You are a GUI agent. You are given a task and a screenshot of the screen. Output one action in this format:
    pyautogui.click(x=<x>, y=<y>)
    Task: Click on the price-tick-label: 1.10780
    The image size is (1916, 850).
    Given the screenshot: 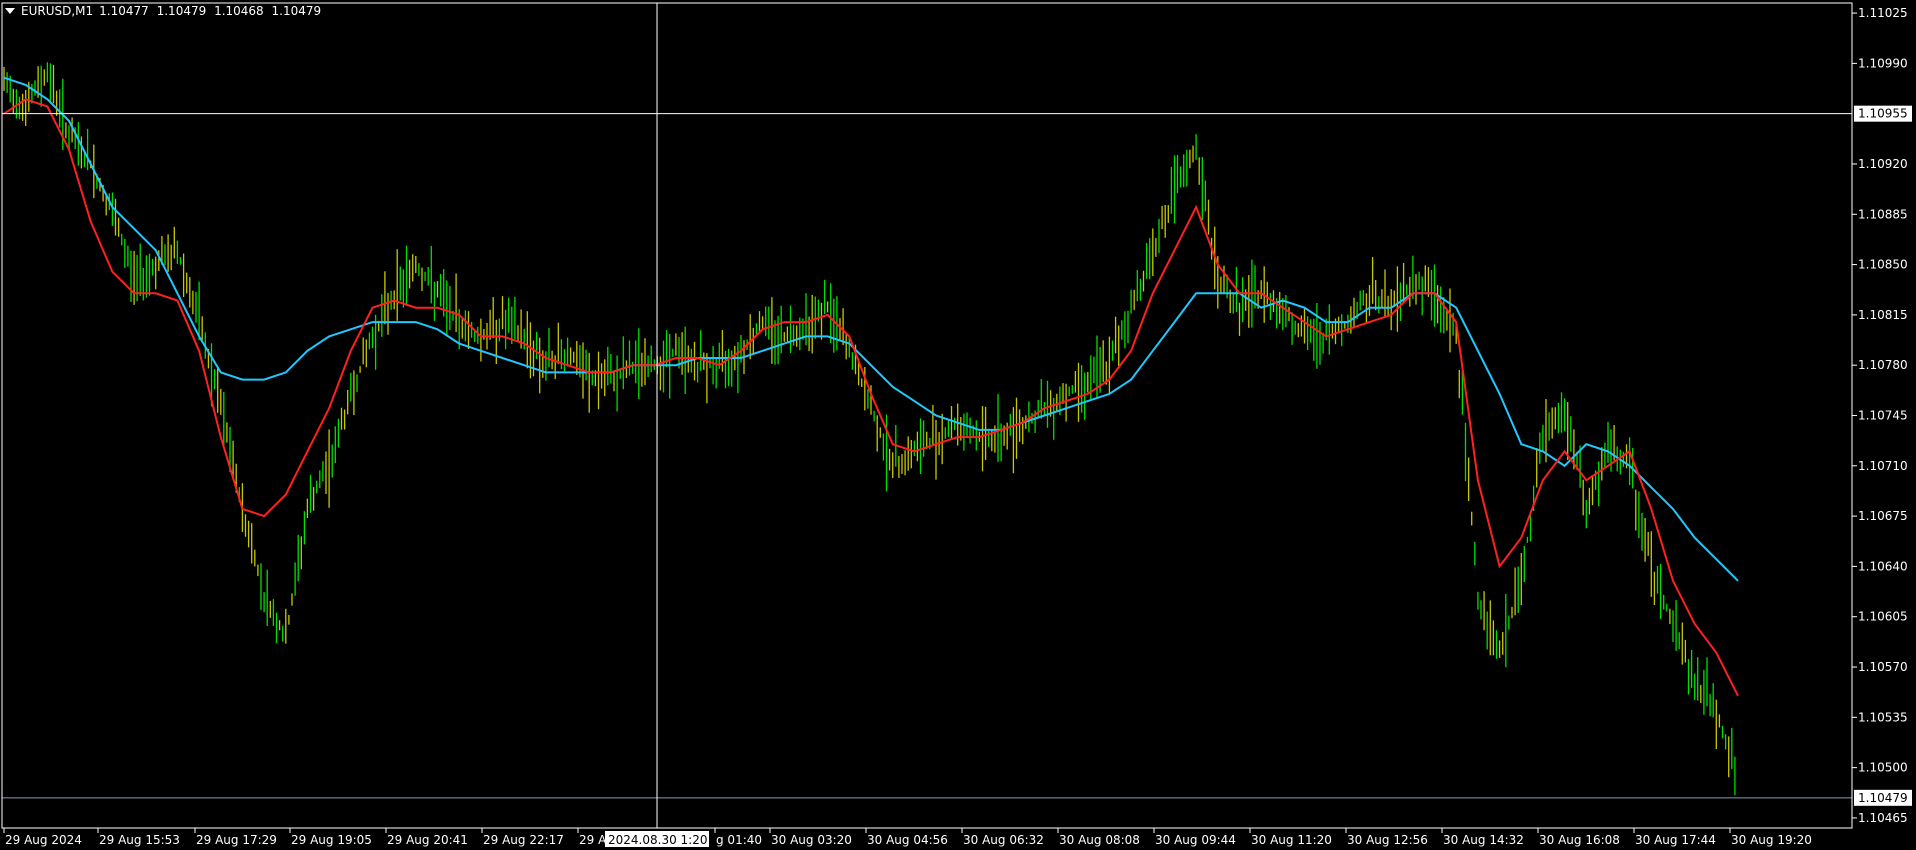 What is the action you would take?
    pyautogui.click(x=1883, y=365)
    